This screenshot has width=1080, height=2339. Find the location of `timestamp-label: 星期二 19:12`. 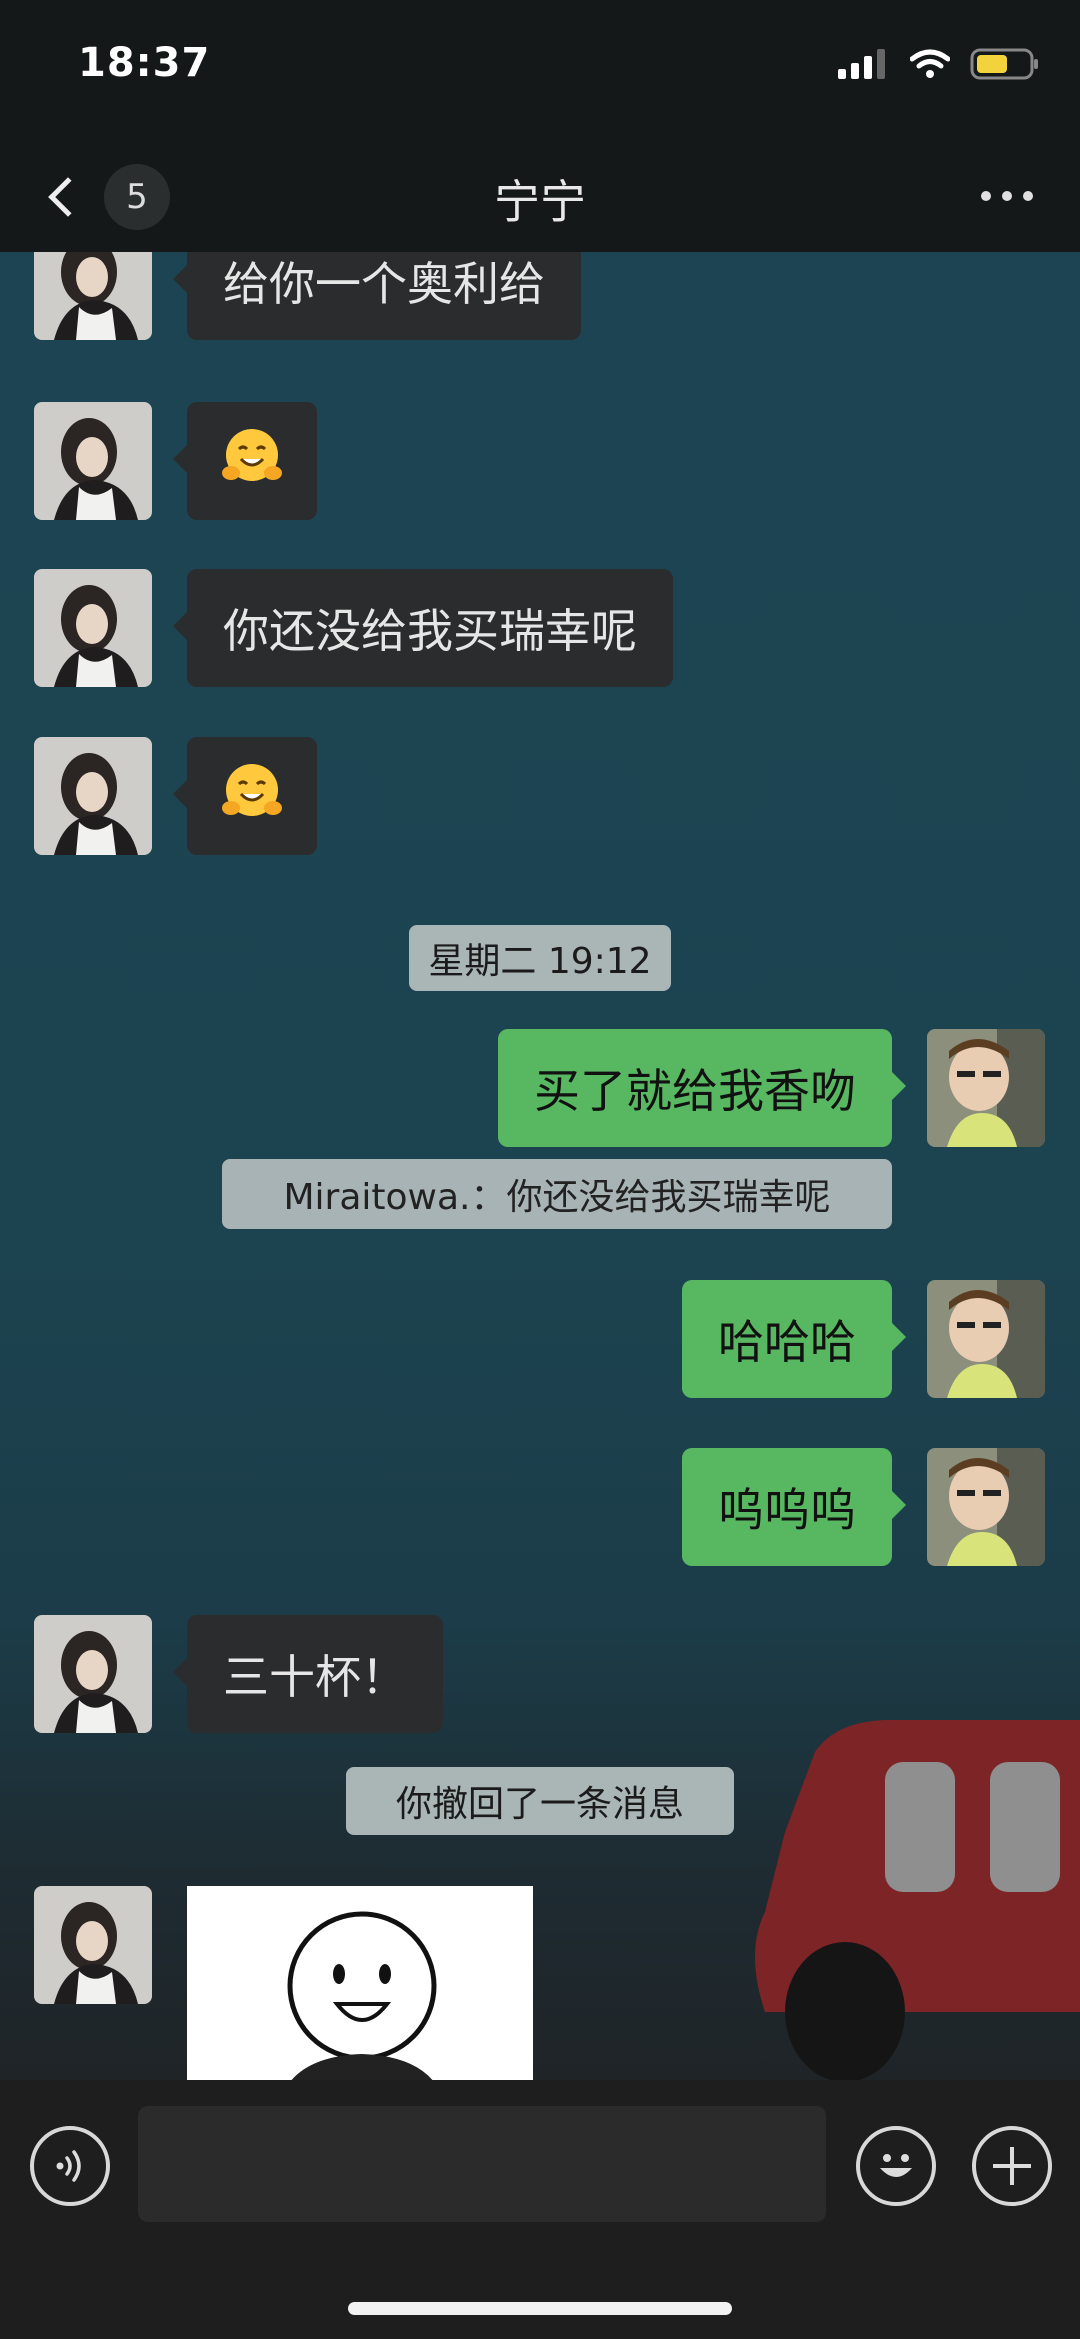

timestamp-label: 星期二 19:12 is located at coordinates (540, 958).